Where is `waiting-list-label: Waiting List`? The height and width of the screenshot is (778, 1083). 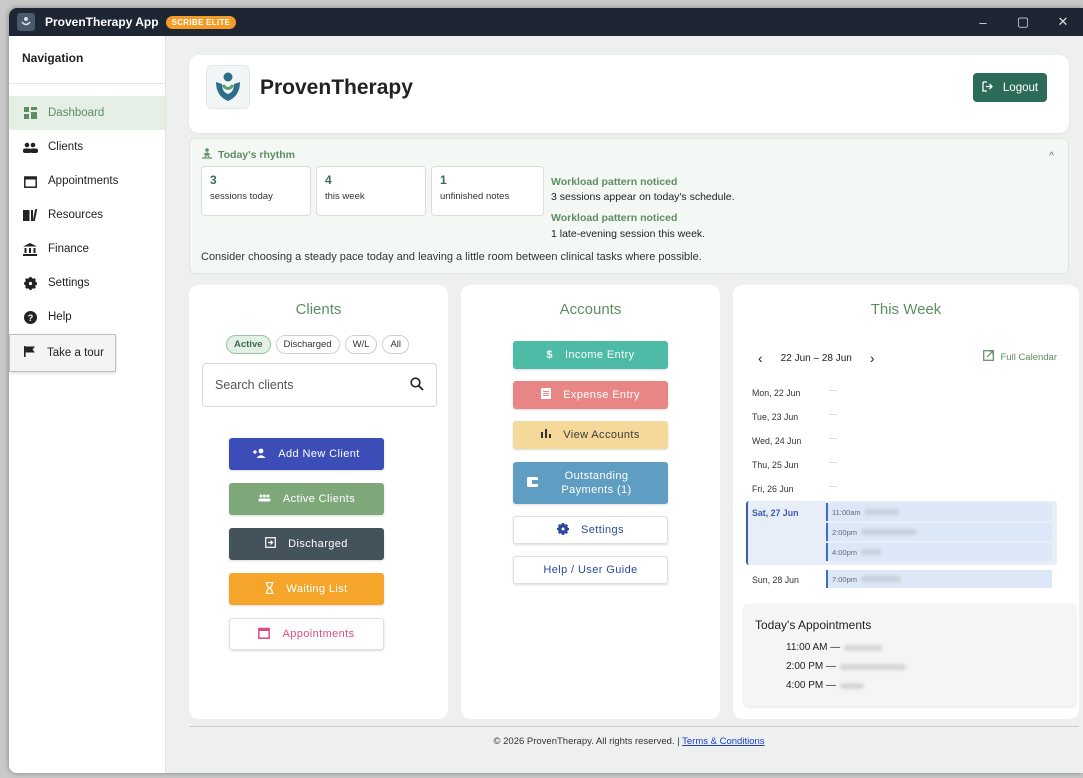
waiting-list-label: Waiting List is located at coordinates (317, 589).